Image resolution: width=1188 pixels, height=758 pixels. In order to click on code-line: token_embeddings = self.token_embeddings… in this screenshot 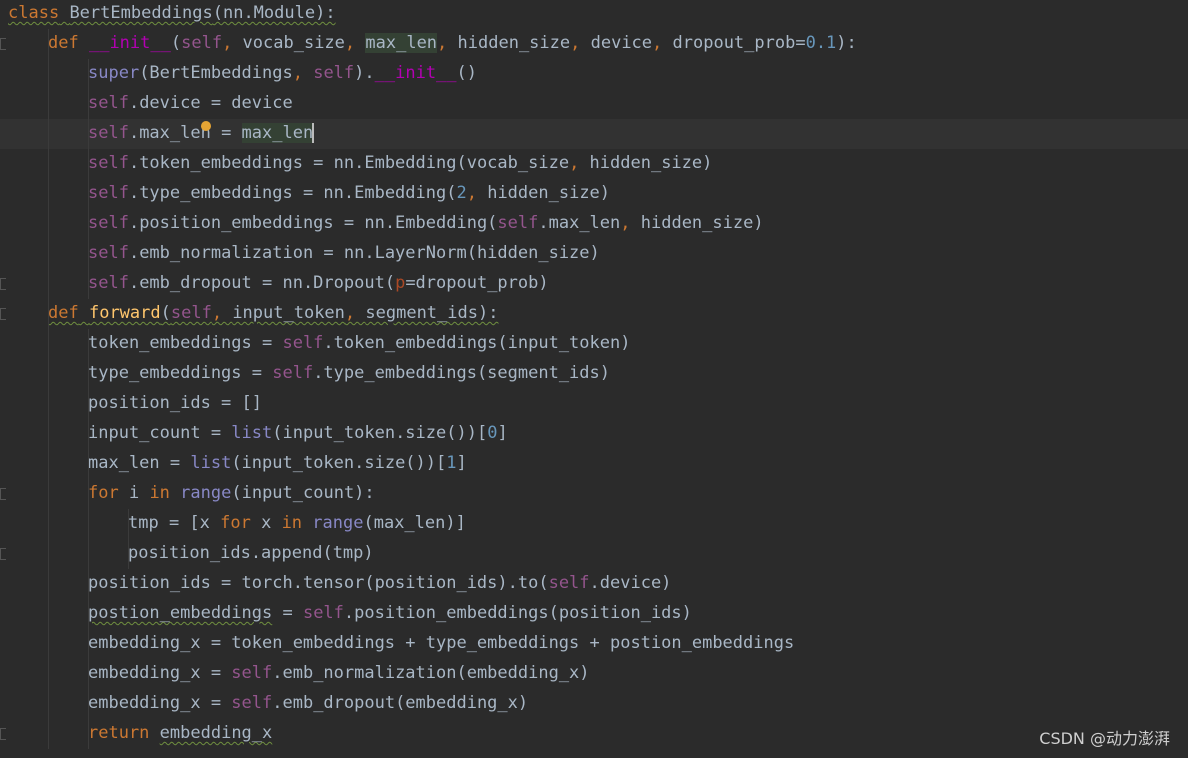, I will do `click(594, 344)`.